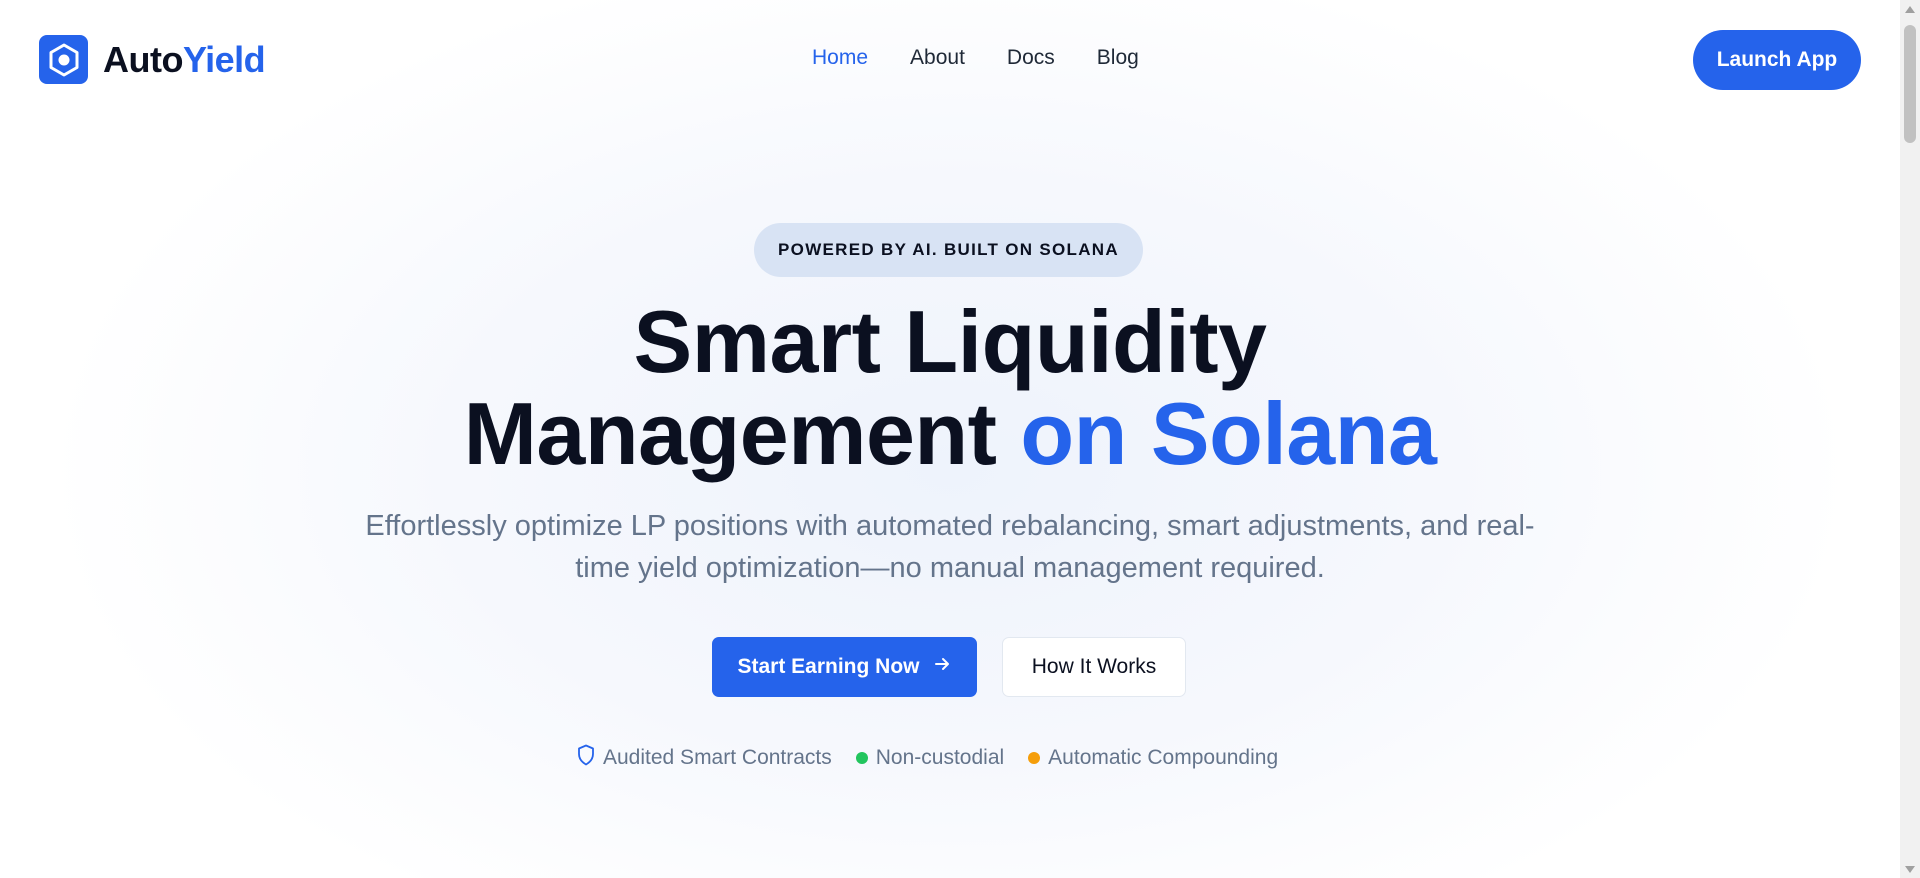  I want to click on orange-dot-icon, so click(1034, 758).